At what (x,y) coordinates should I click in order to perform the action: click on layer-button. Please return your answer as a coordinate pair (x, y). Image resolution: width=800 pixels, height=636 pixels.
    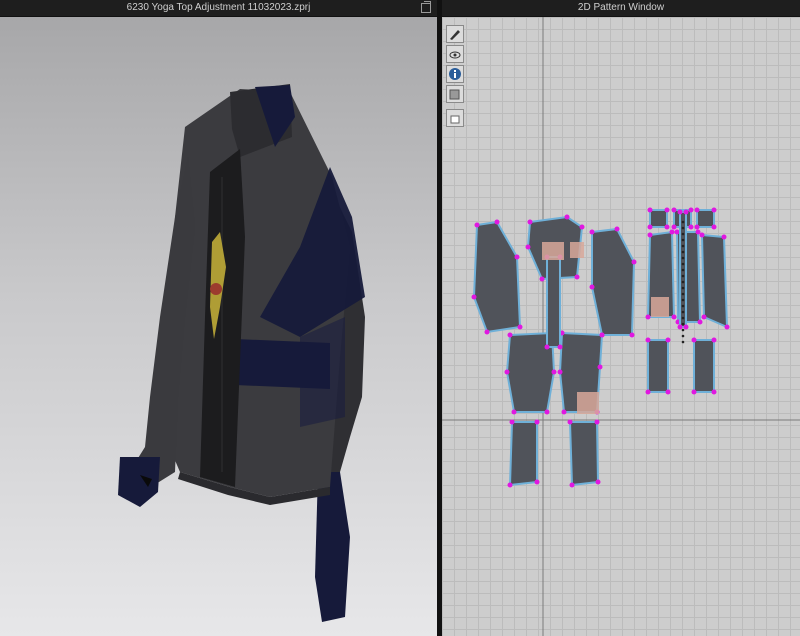
    Looking at the image, I should click on (455, 94).